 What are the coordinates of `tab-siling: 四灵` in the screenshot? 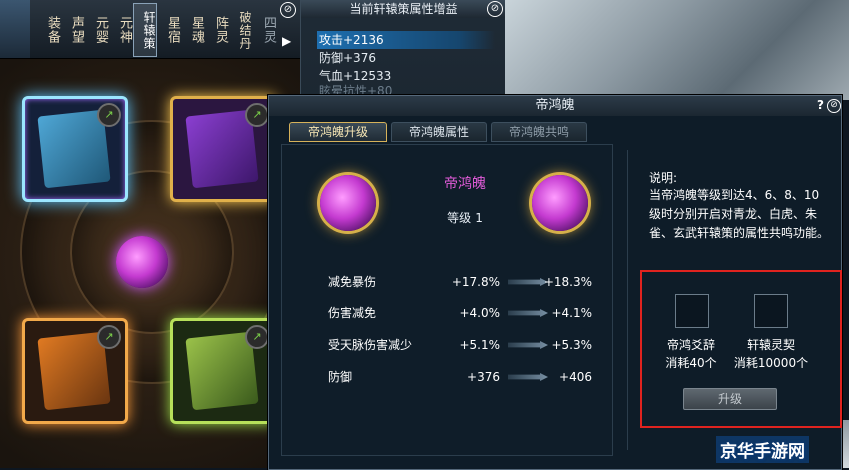 It's located at (265, 30).